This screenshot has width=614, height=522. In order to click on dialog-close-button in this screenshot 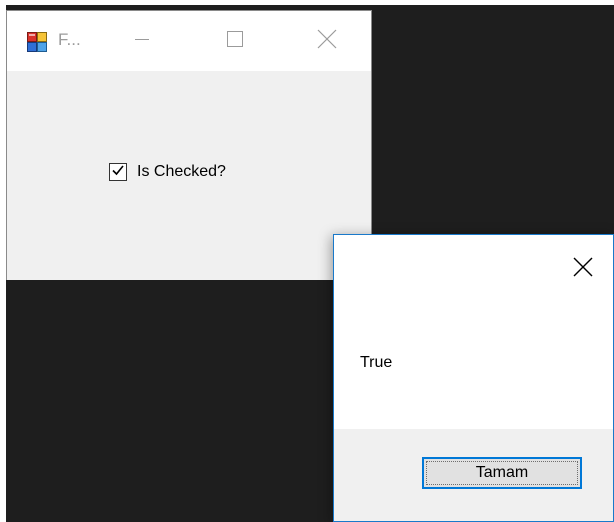, I will do `click(583, 269)`.